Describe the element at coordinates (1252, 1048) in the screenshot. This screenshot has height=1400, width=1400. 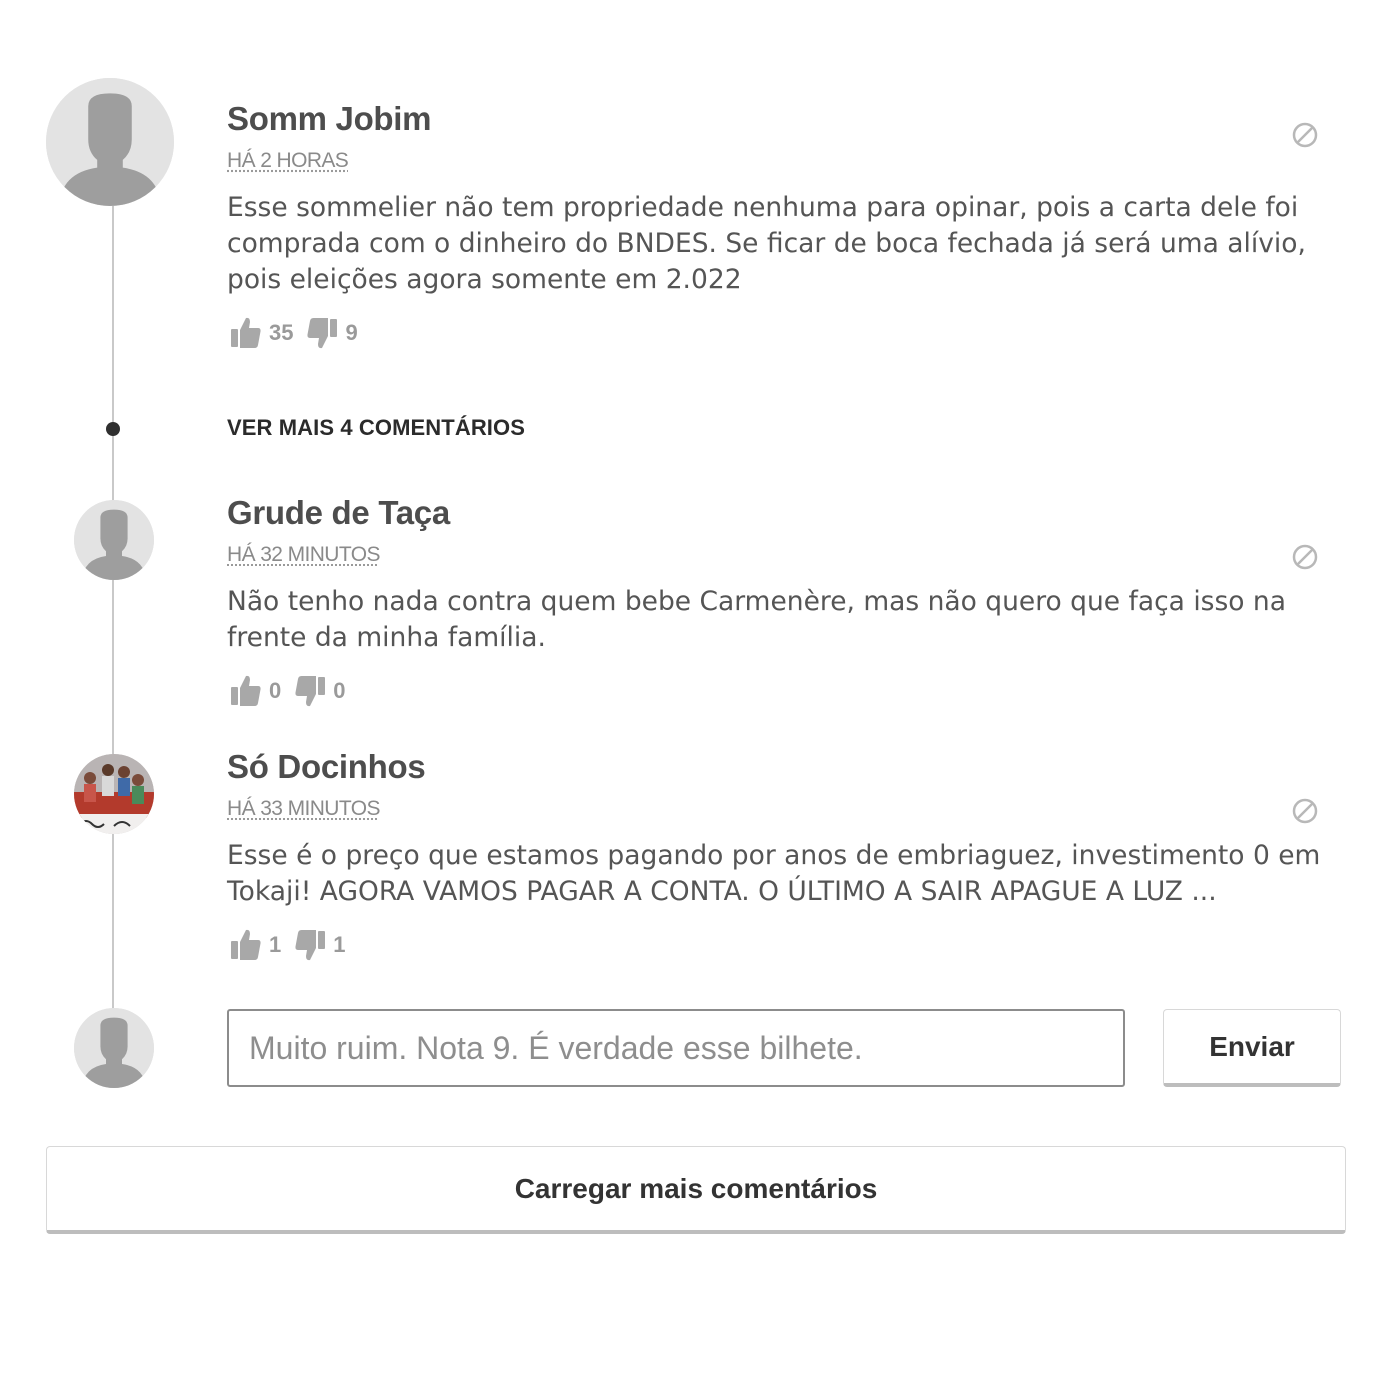
I see `send-button: Enviar` at that location.